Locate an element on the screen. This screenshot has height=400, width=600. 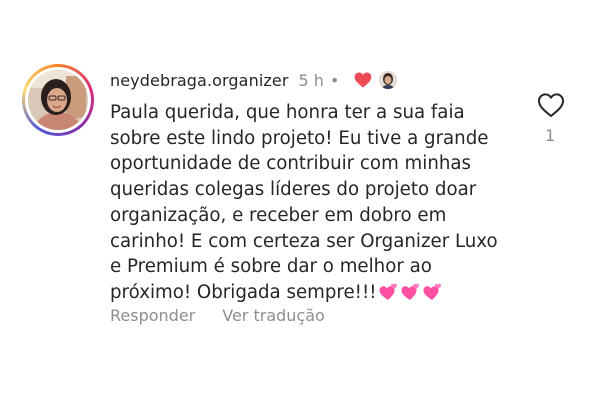
author-mini-avatar is located at coordinates (388, 80).